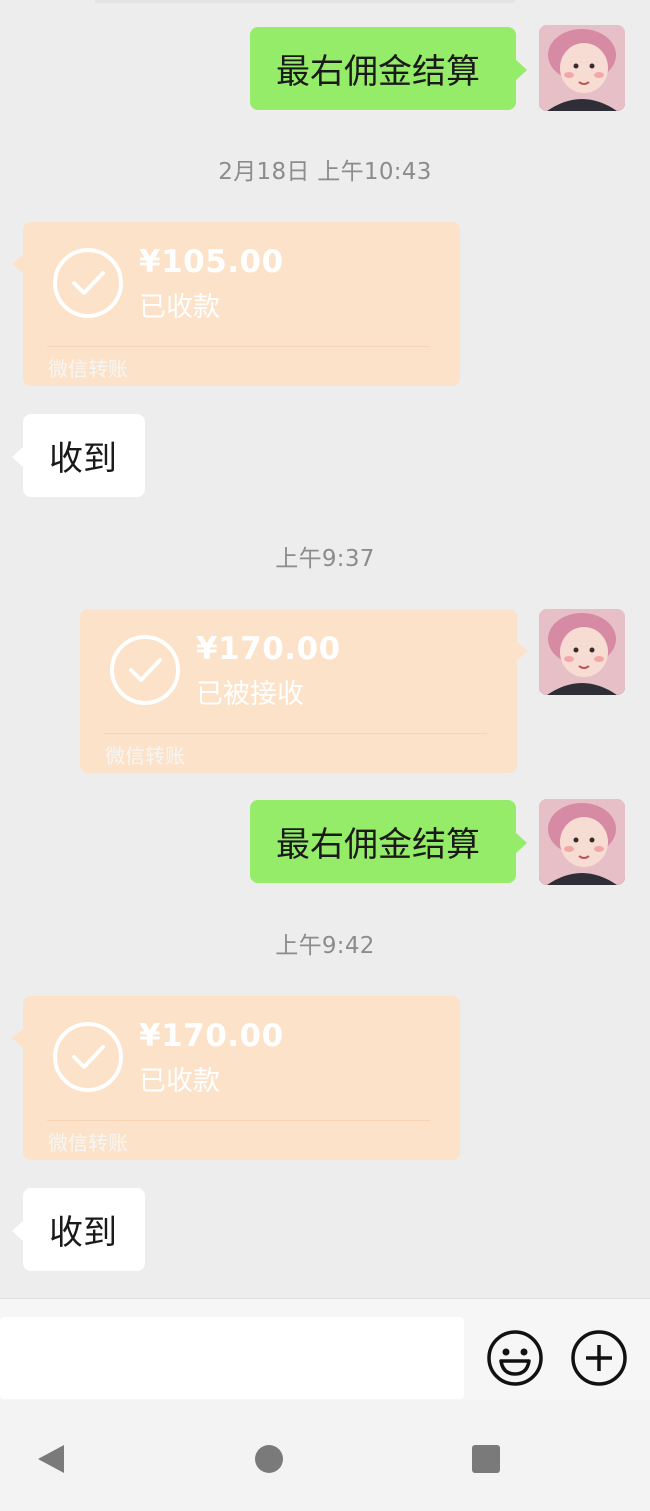 Image resolution: width=650 pixels, height=1511 pixels. Describe the element at coordinates (325, 172) in the screenshot. I see `timestamp: 2月18日 上午10:43` at that location.